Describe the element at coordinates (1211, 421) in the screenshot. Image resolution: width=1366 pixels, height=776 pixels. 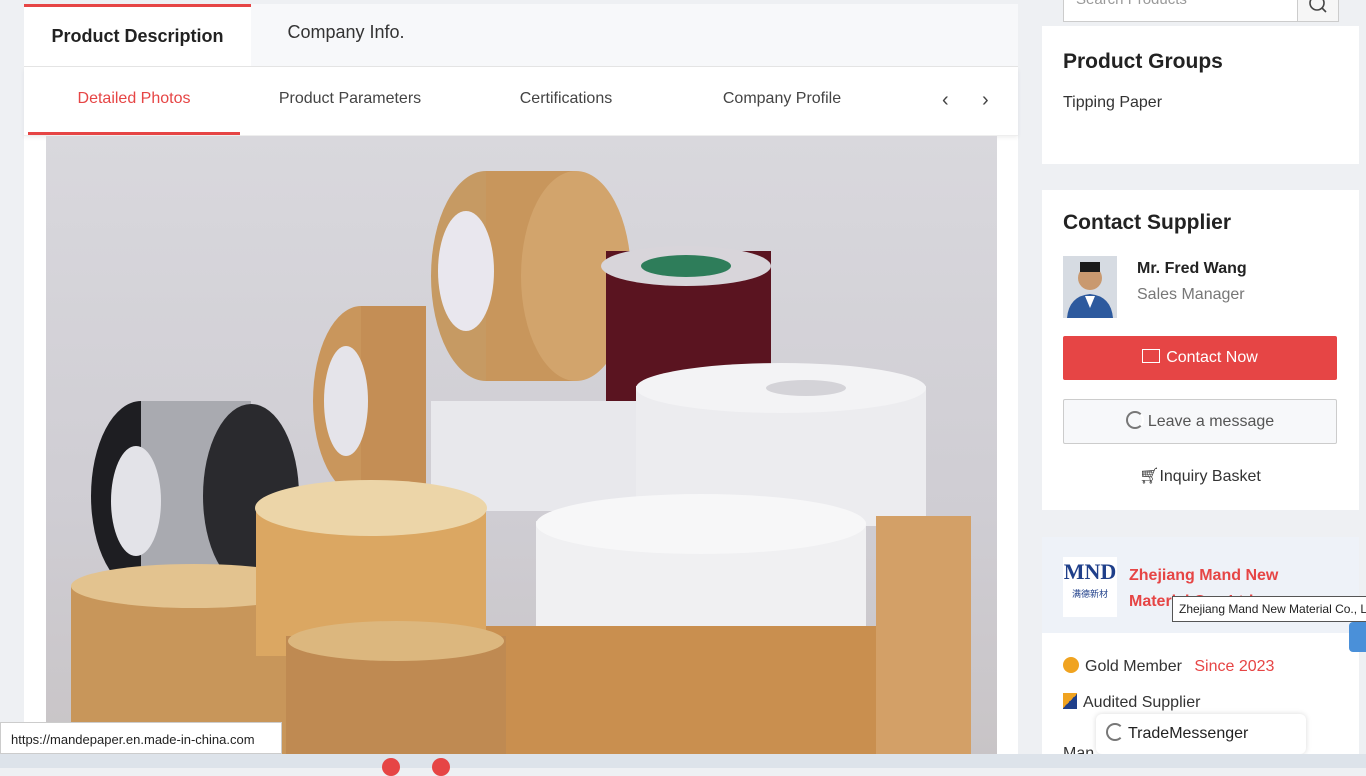
I see `leave-message-label: Leave a message` at that location.